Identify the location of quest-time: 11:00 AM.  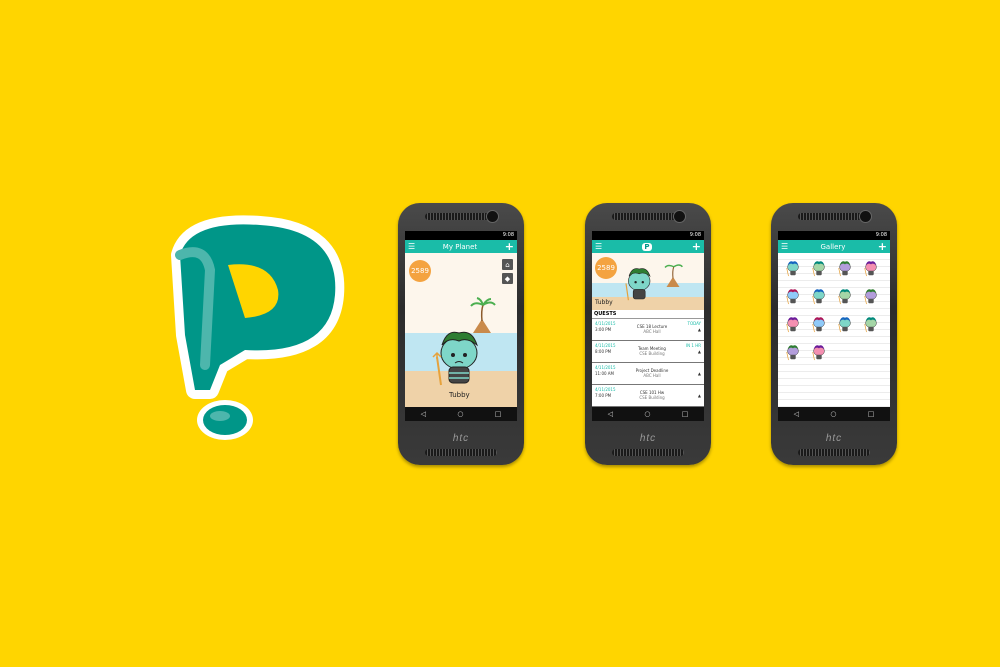
(604, 373).